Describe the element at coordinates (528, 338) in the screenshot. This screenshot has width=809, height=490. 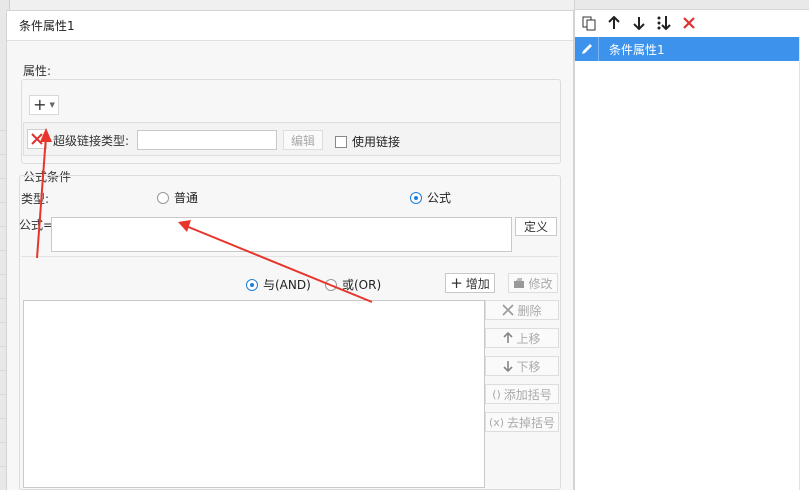
I see `move-up-label: 上移` at that location.